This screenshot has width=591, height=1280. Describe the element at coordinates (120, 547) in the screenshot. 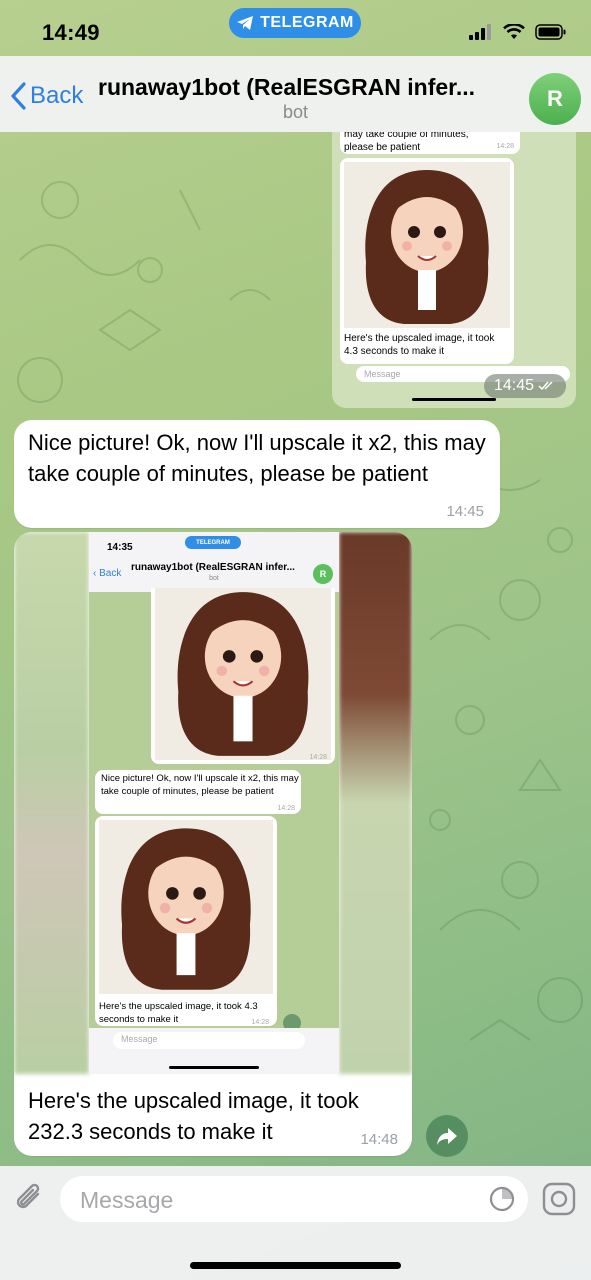

I see `nested-time: 14:35` at that location.